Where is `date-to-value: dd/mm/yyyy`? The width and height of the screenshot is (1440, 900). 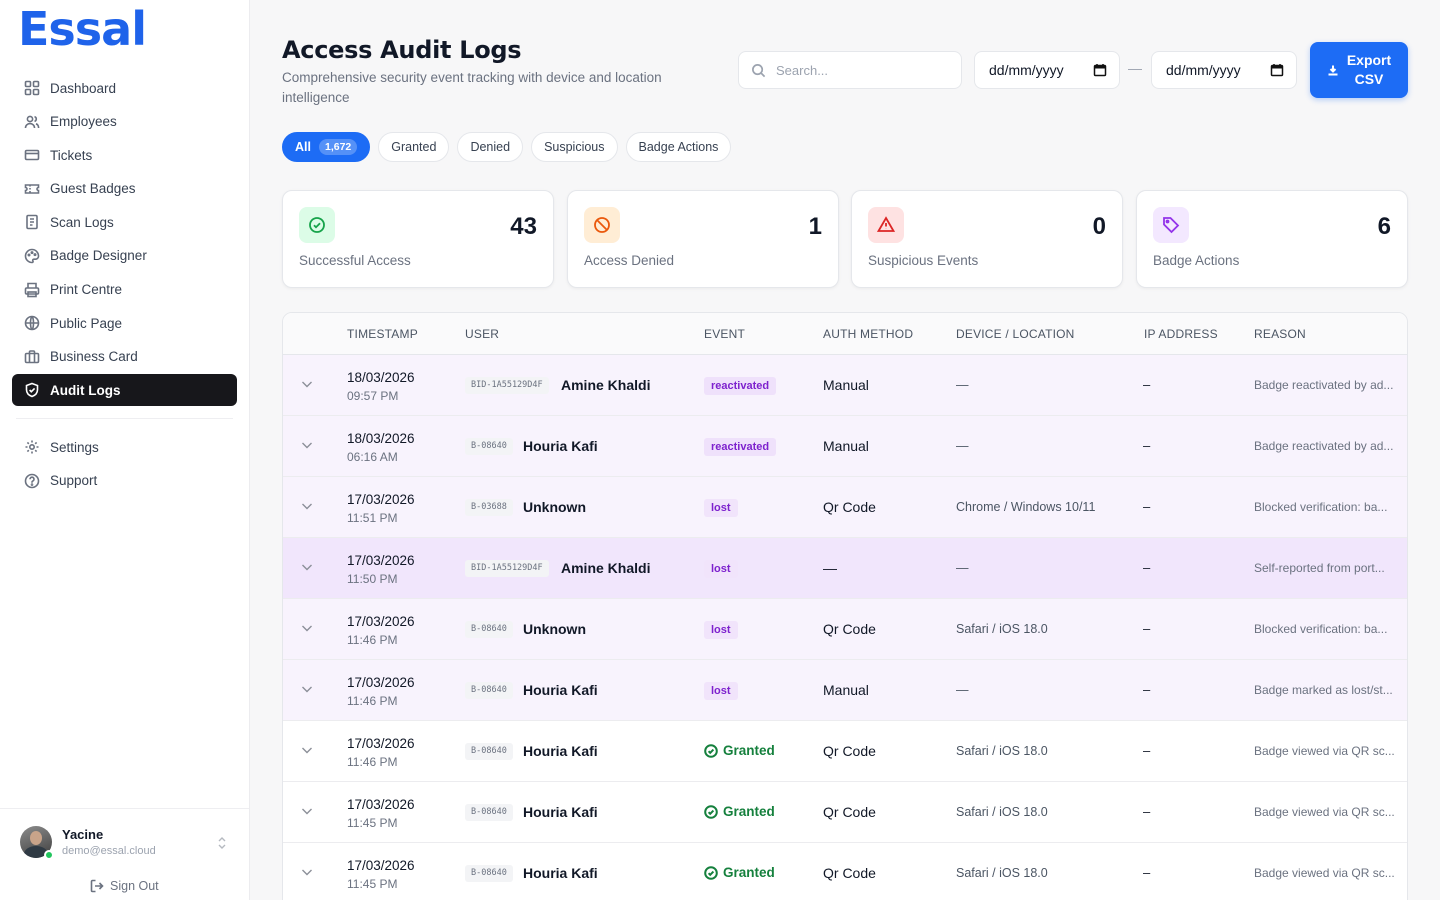
date-to-value: dd/mm/yyyy is located at coordinates (1203, 70).